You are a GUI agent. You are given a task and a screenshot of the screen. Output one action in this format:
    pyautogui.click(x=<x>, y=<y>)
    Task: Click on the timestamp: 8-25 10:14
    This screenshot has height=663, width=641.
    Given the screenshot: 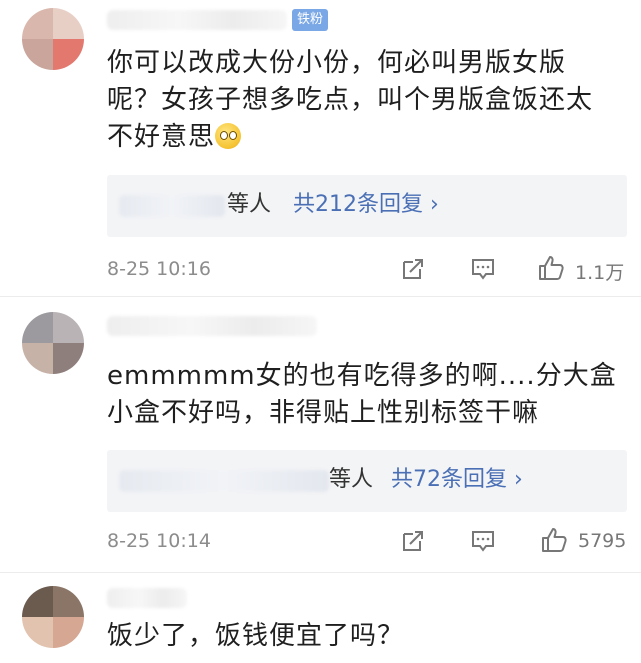 What is the action you would take?
    pyautogui.click(x=159, y=541)
    